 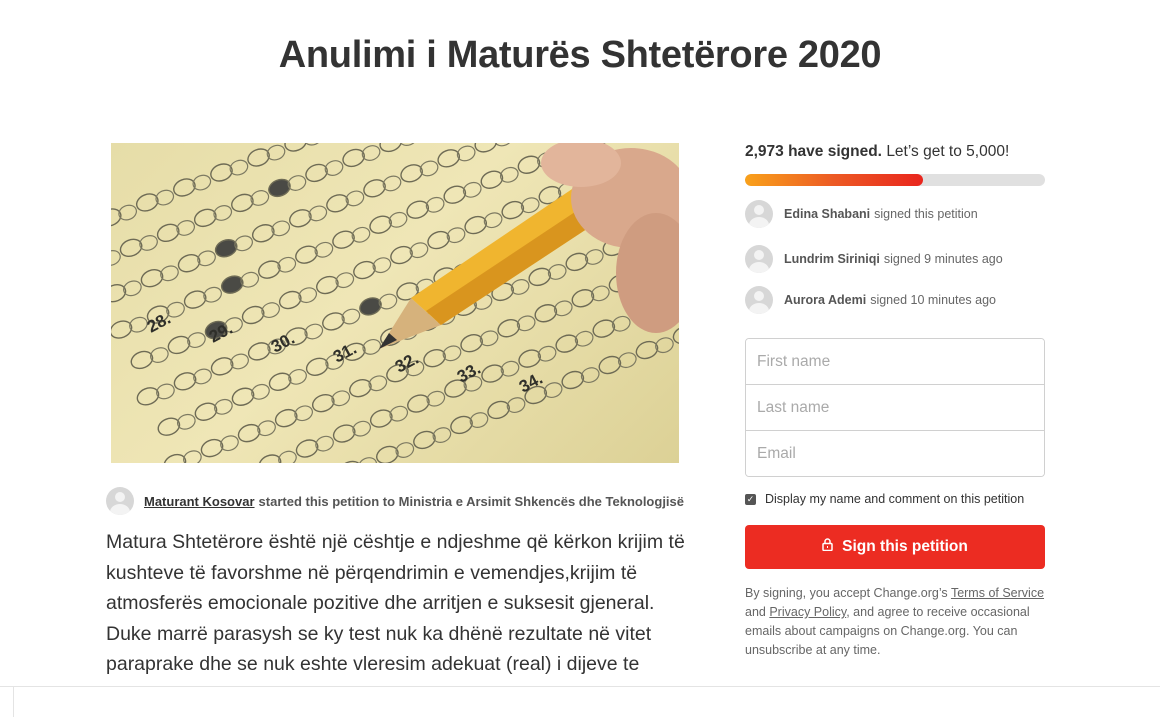 I want to click on signature-count: 2,973 have signed. Let’s get to 5,000!, so click(x=877, y=152).